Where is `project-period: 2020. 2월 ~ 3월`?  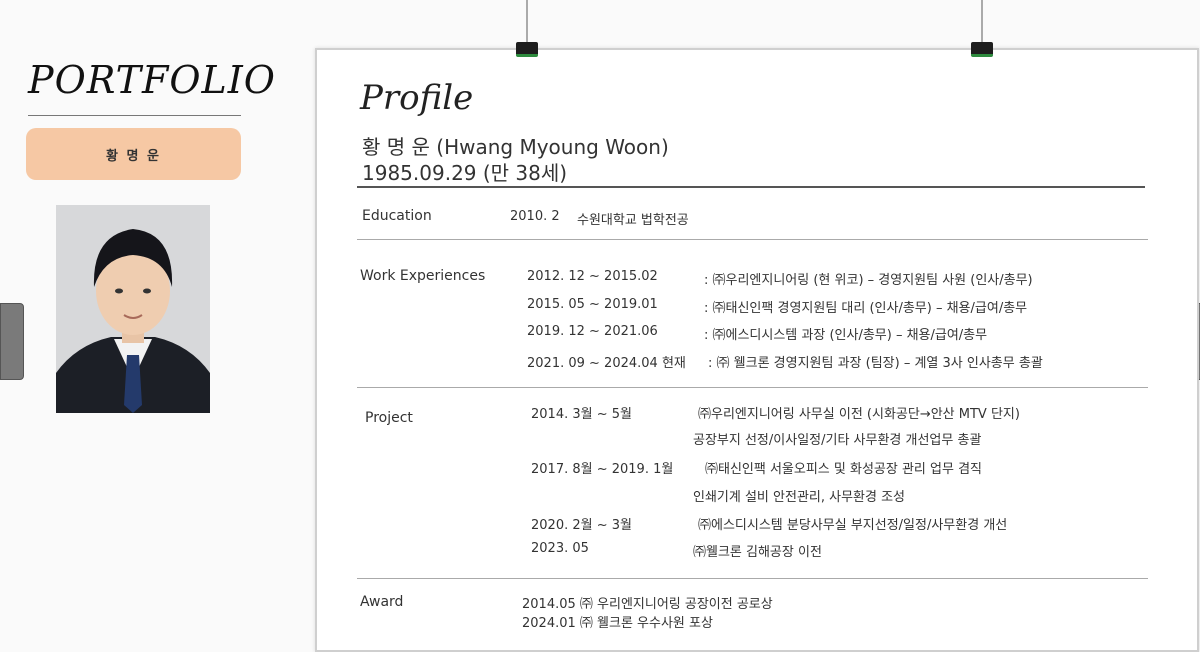
project-period: 2020. 2월 ~ 3월 is located at coordinates (581, 525).